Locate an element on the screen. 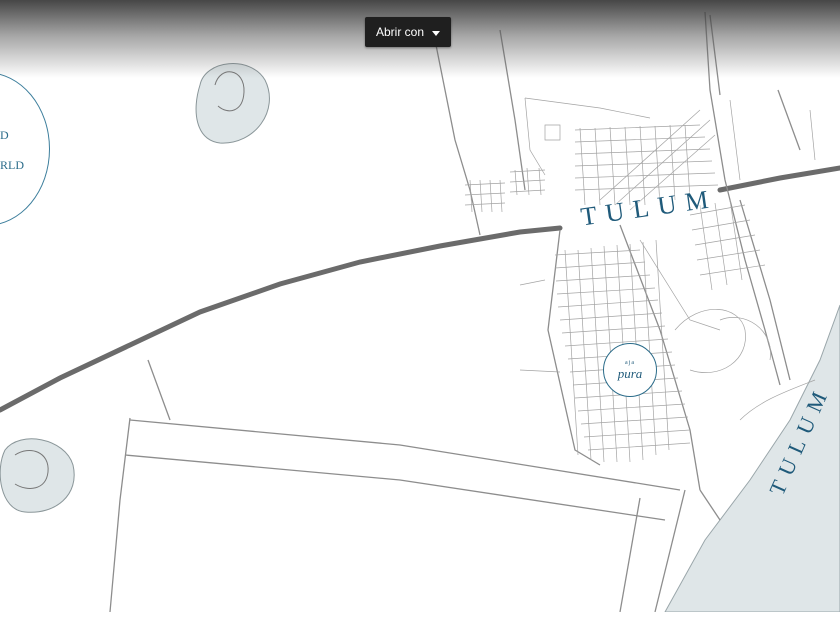 The height and width of the screenshot is (630, 840). badge-text-line-2: RLD is located at coordinates (12, 165).